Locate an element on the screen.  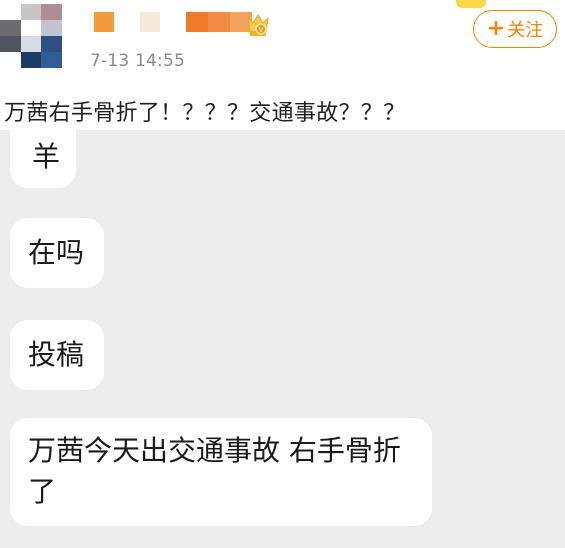
chat-bubble: 投稿 is located at coordinates (57, 355).